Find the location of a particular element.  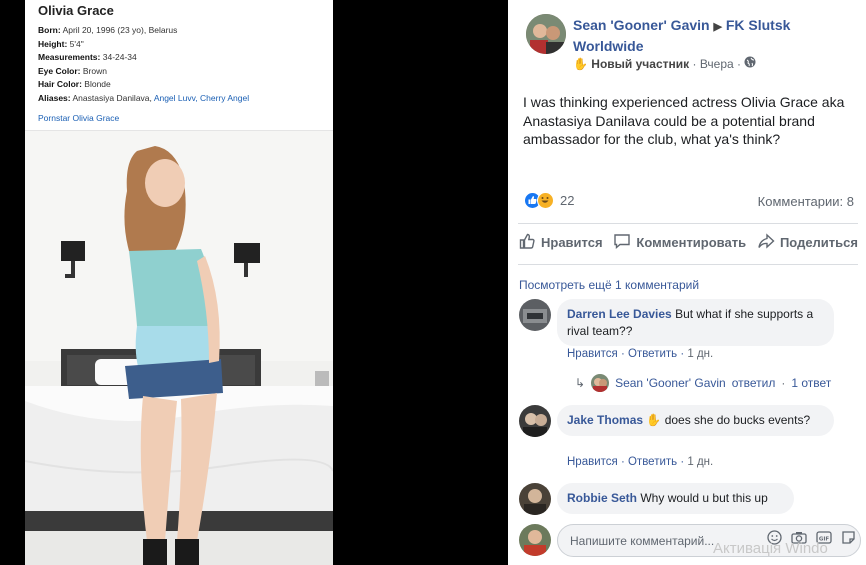

info-measurements: Measurements: 34-24-34 is located at coordinates (179, 58).